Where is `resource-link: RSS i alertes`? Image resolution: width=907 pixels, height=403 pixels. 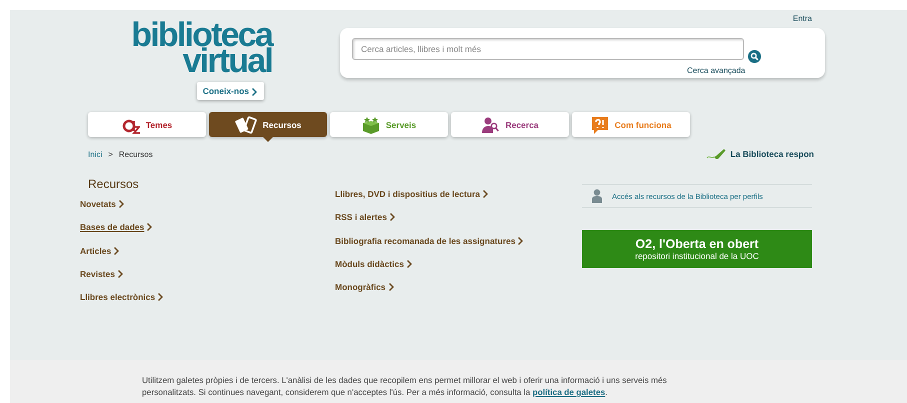
resource-link: RSS i alertes is located at coordinates (365, 224).